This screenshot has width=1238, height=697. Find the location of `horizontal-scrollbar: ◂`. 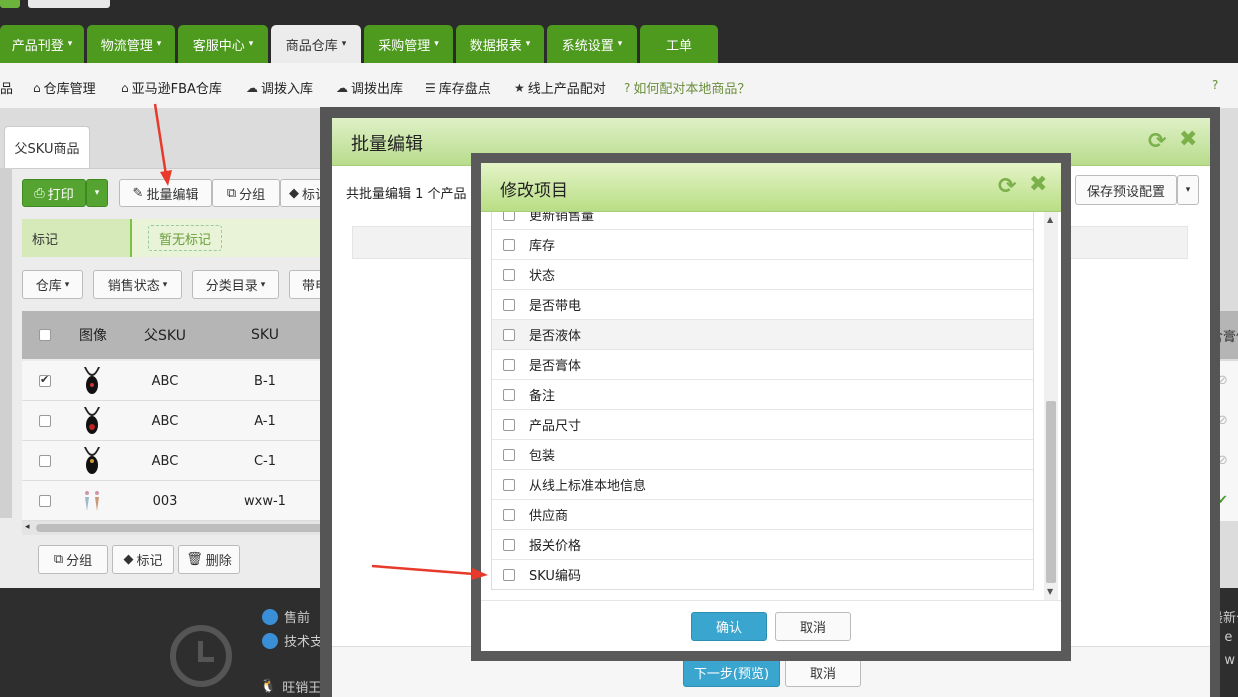

horizontal-scrollbar: ◂ is located at coordinates (178, 528).